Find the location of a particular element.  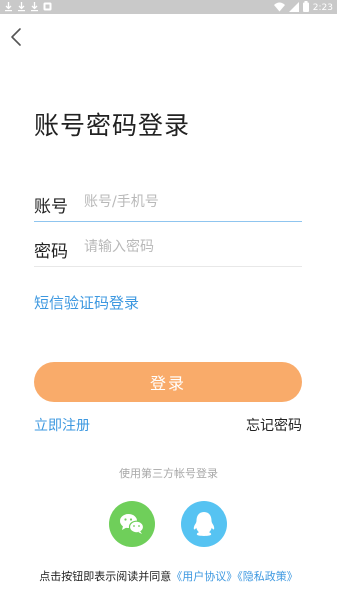

account-input is located at coordinates (190, 202).